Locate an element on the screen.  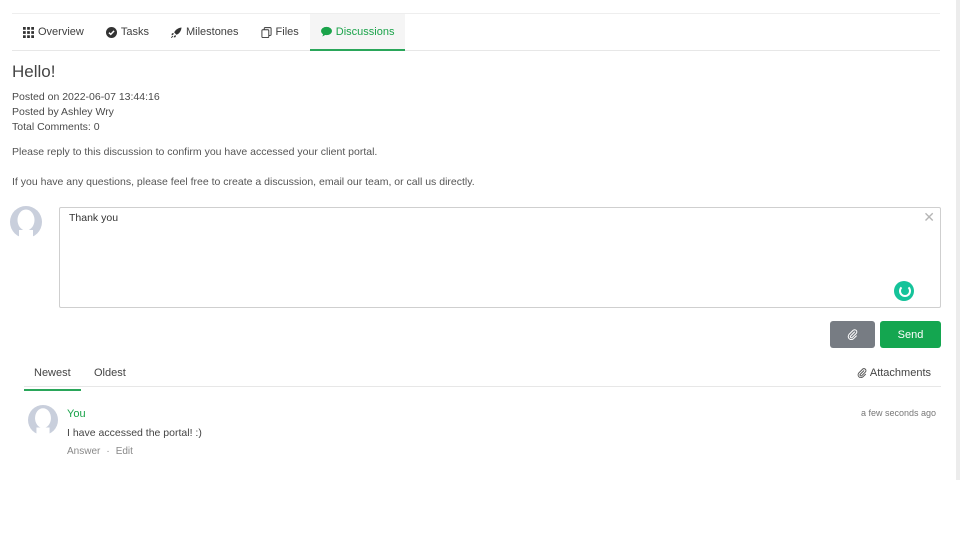
tab-label: Discussions is located at coordinates (365, 31).